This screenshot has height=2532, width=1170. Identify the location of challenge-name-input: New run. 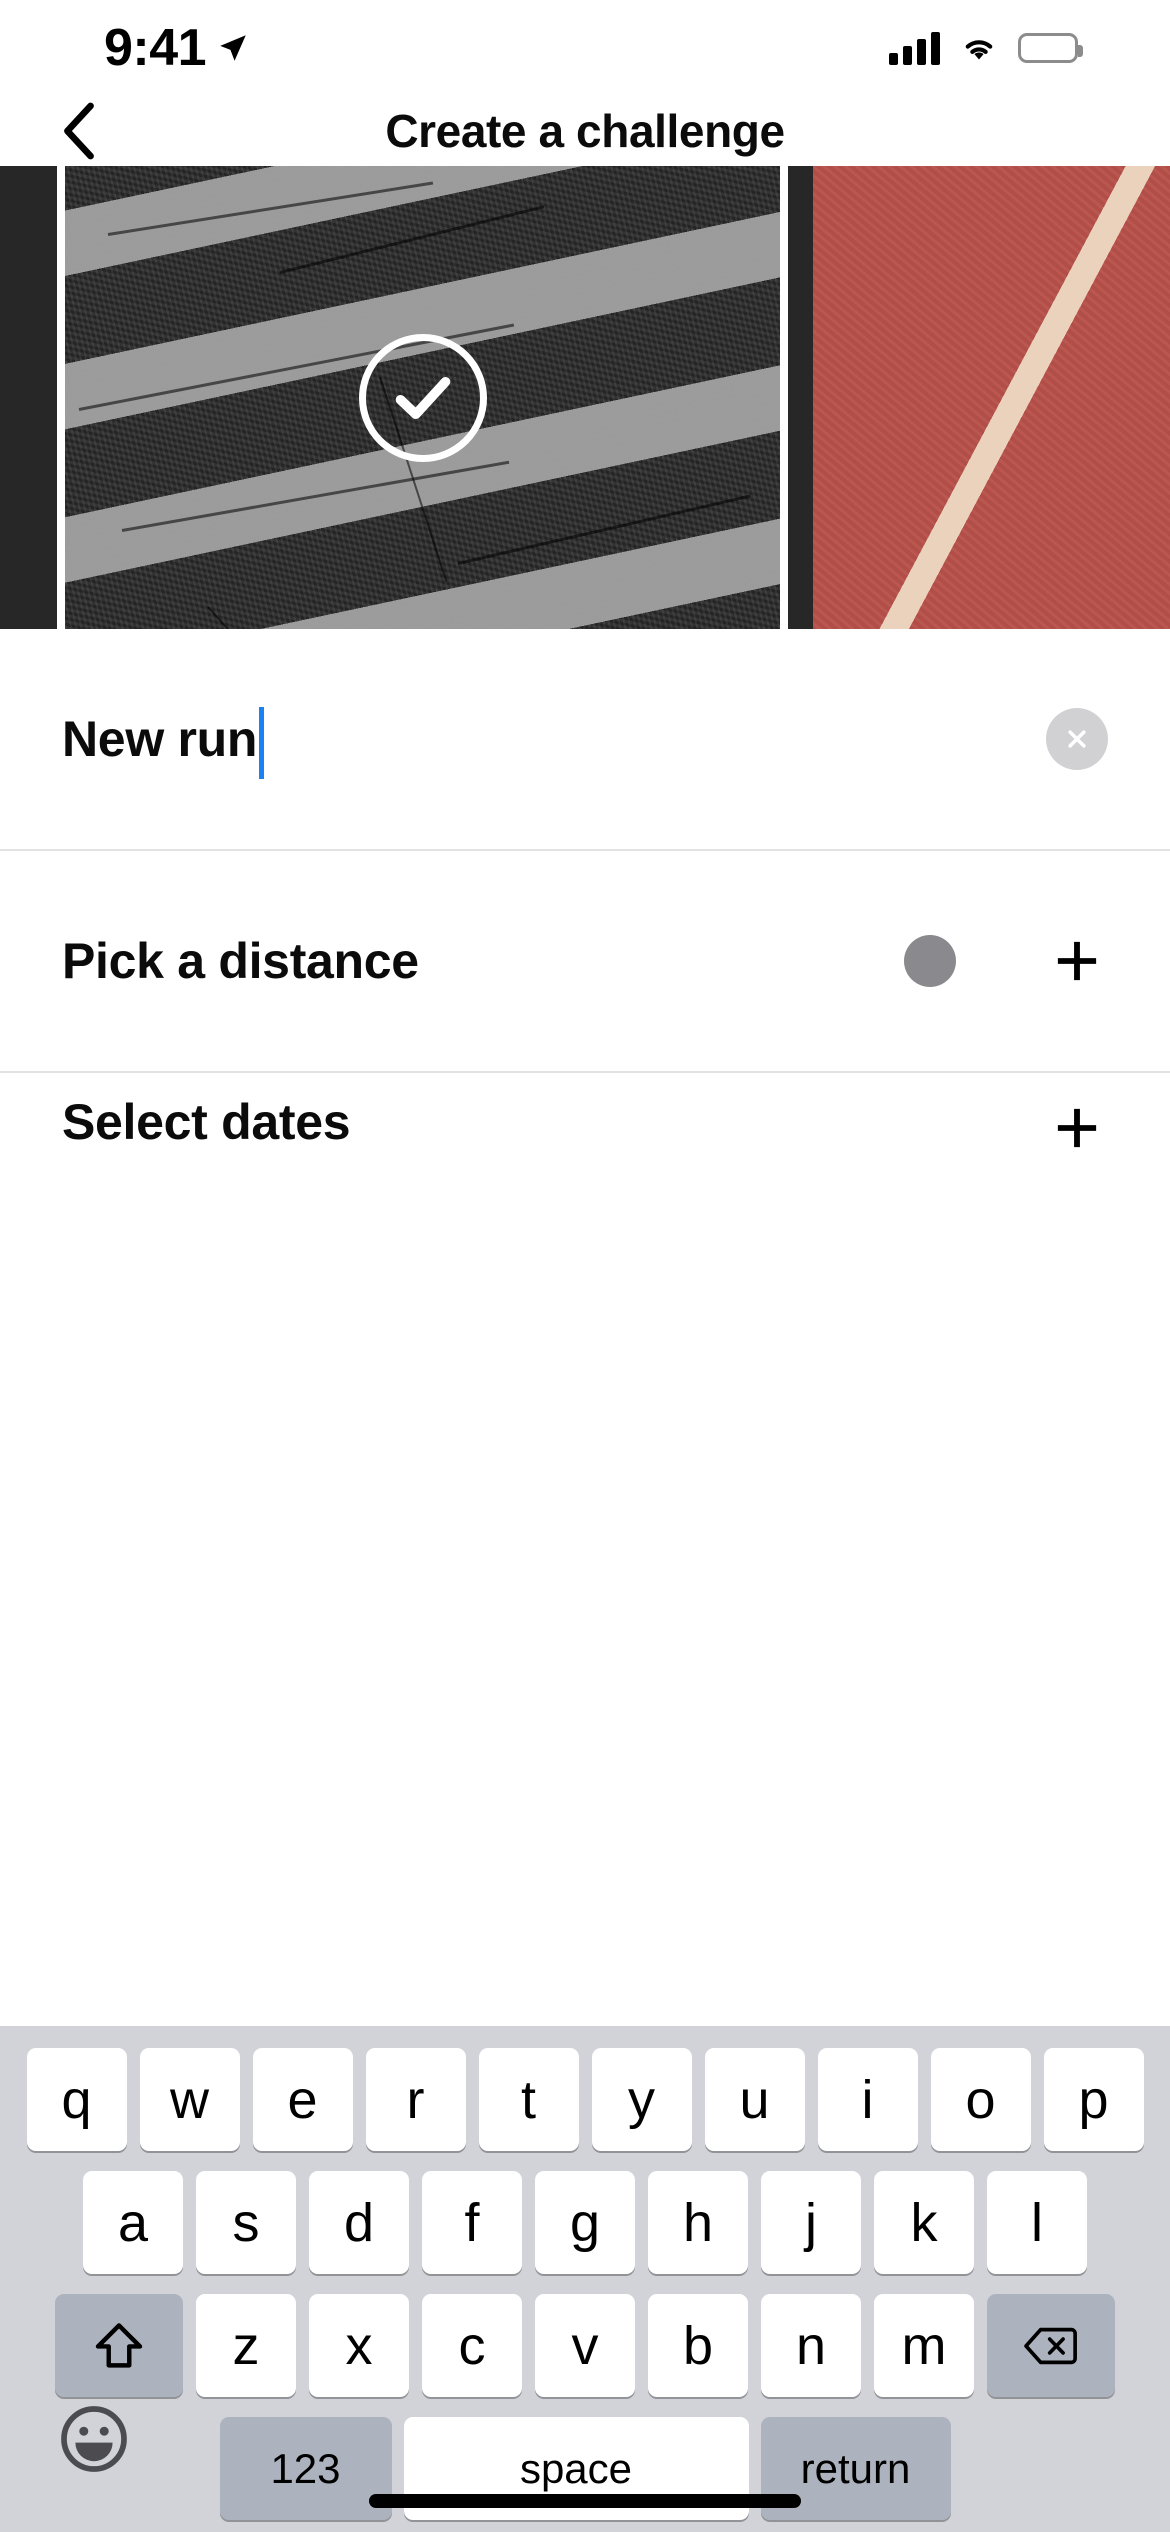
(159, 739).